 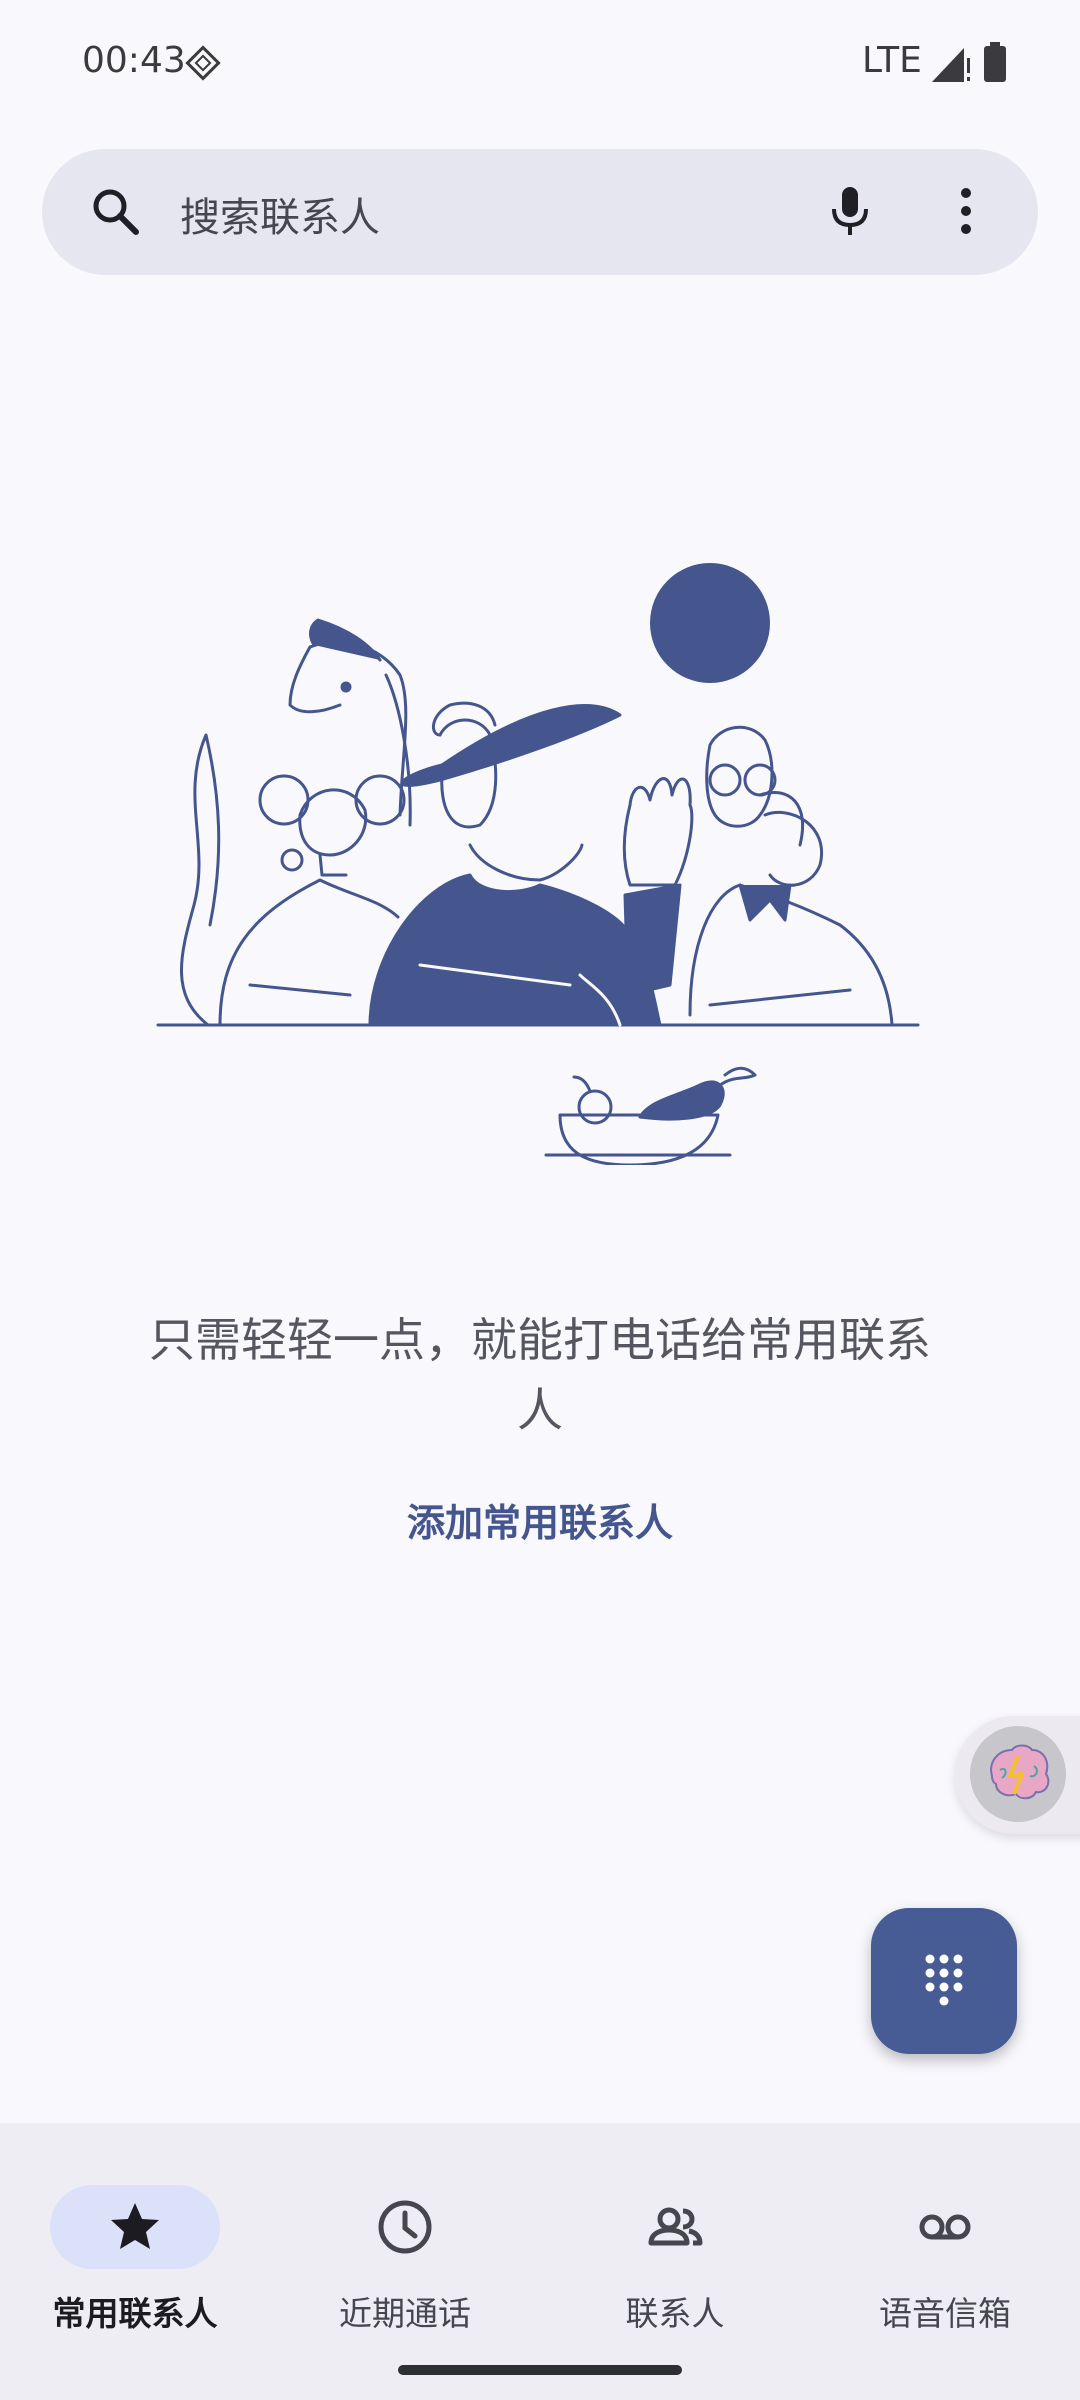 I want to click on nav-item-voicemail: 语音信箱, so click(x=945, y=2253).